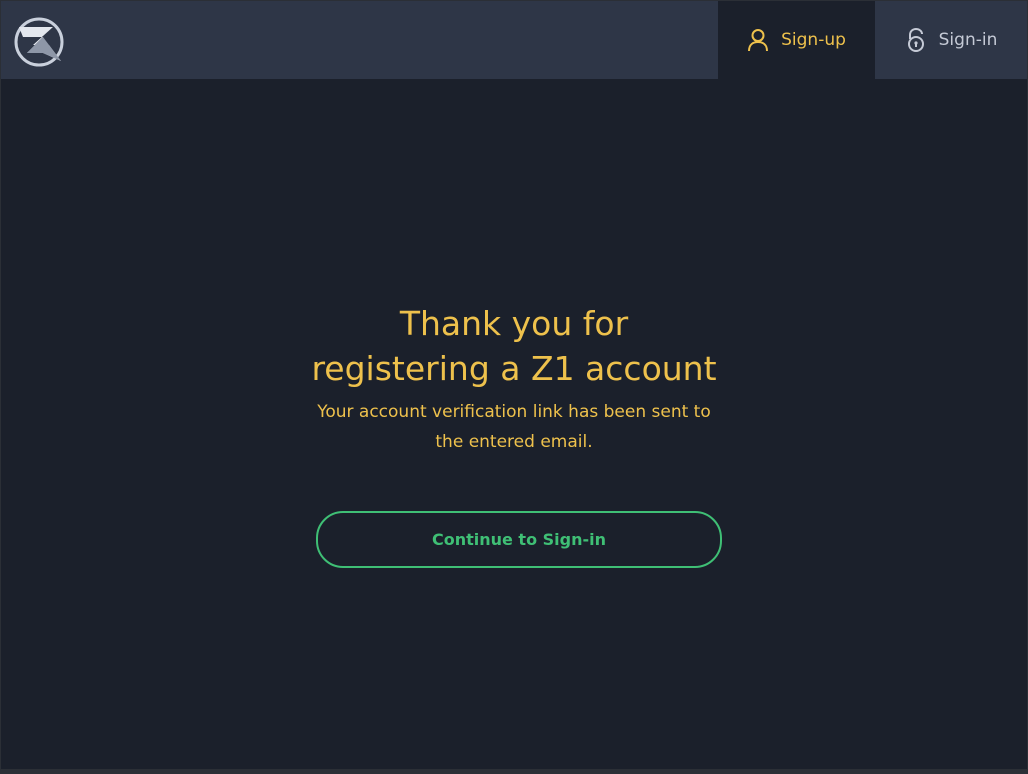  What do you see at coordinates (758, 40) in the screenshot?
I see `user-icon` at bounding box center [758, 40].